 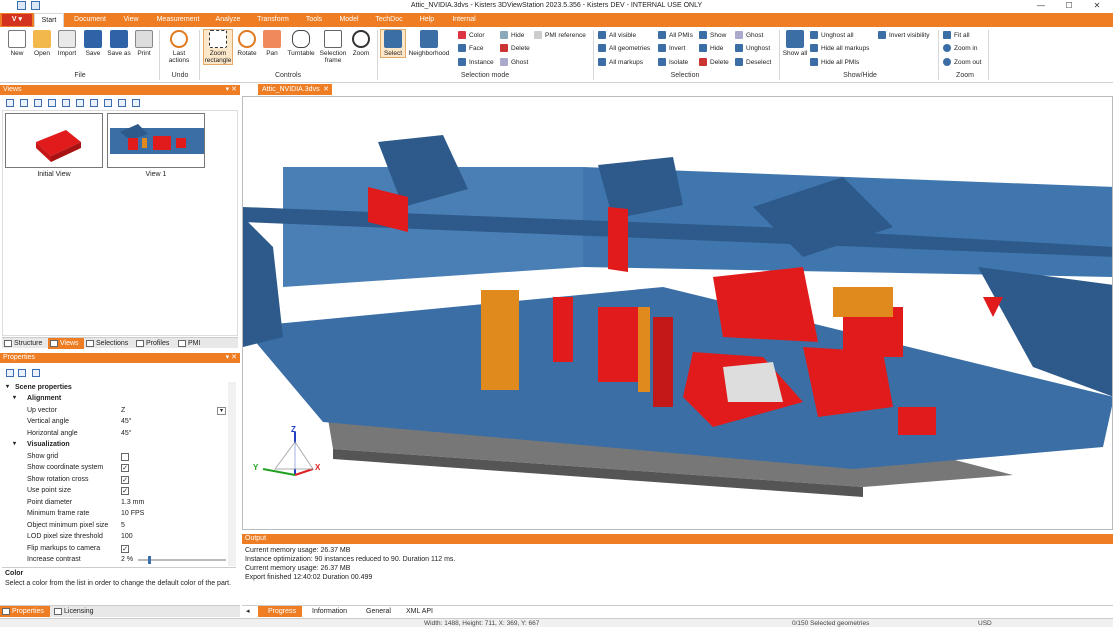 I want to click on zoom-rectangle-button: Zoom rectangle, so click(x=218, y=47).